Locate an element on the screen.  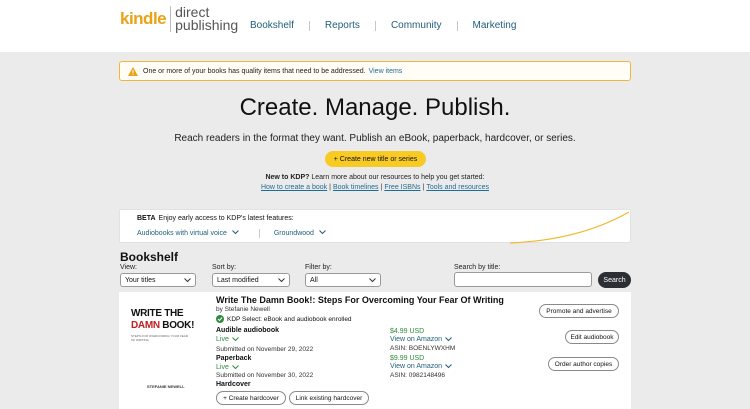
search-label: Search by title: is located at coordinates (477, 267).